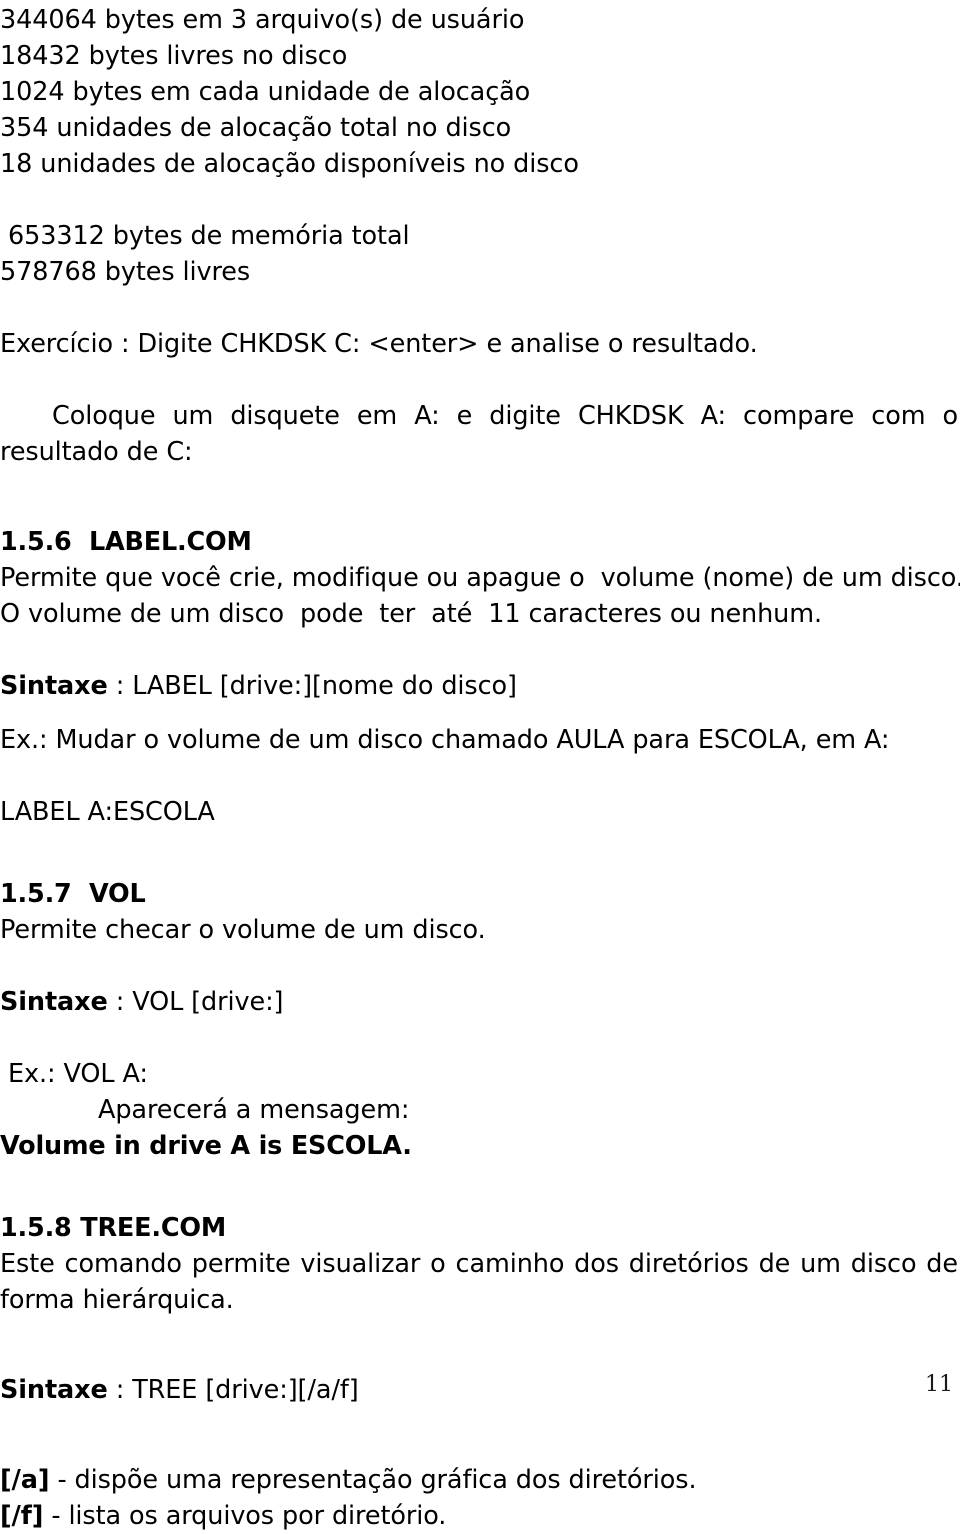  Describe the element at coordinates (233, 1390) in the screenshot. I see `syntax-value: : TREE [drive:][/a/f]` at that location.